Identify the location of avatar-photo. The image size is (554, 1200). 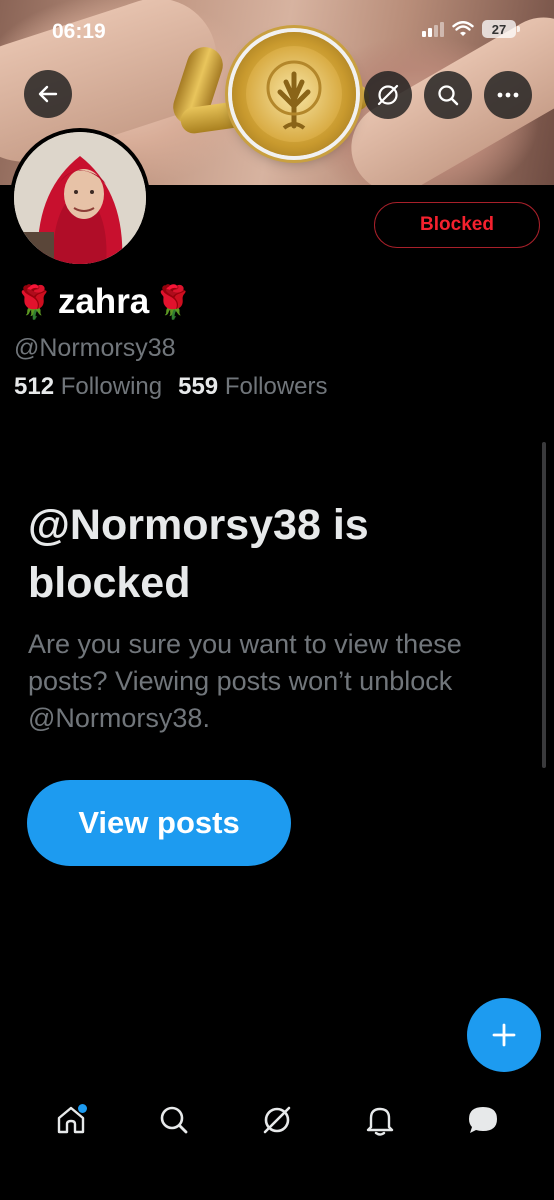
(80, 198).